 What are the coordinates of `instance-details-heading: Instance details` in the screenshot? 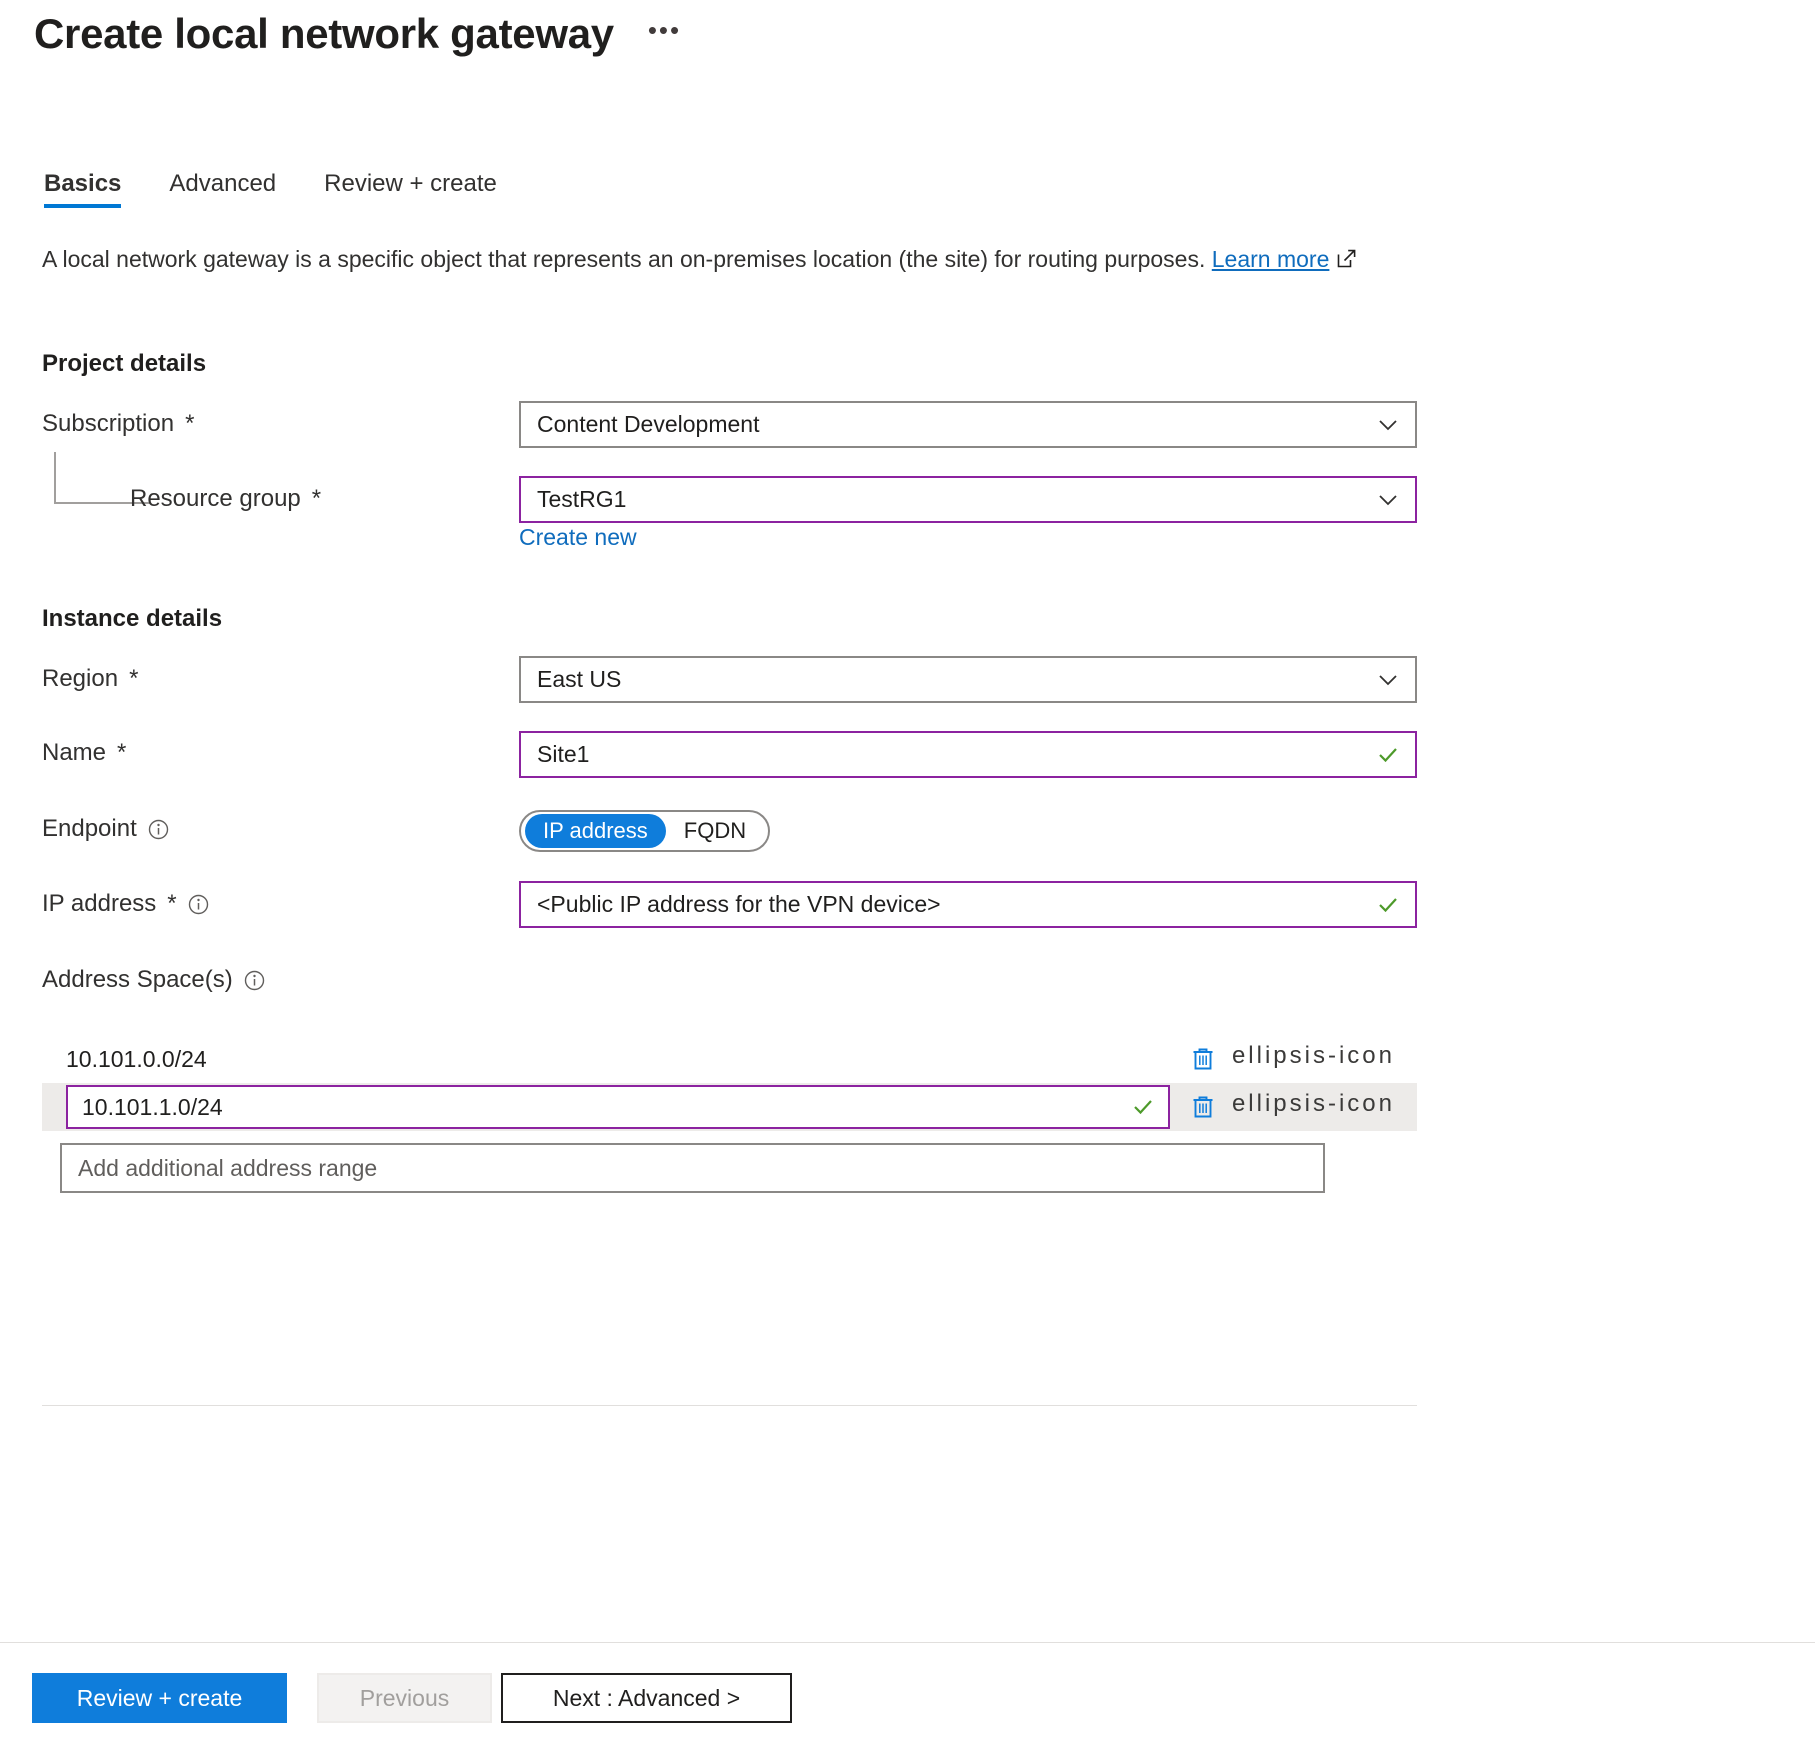 It's located at (132, 618).